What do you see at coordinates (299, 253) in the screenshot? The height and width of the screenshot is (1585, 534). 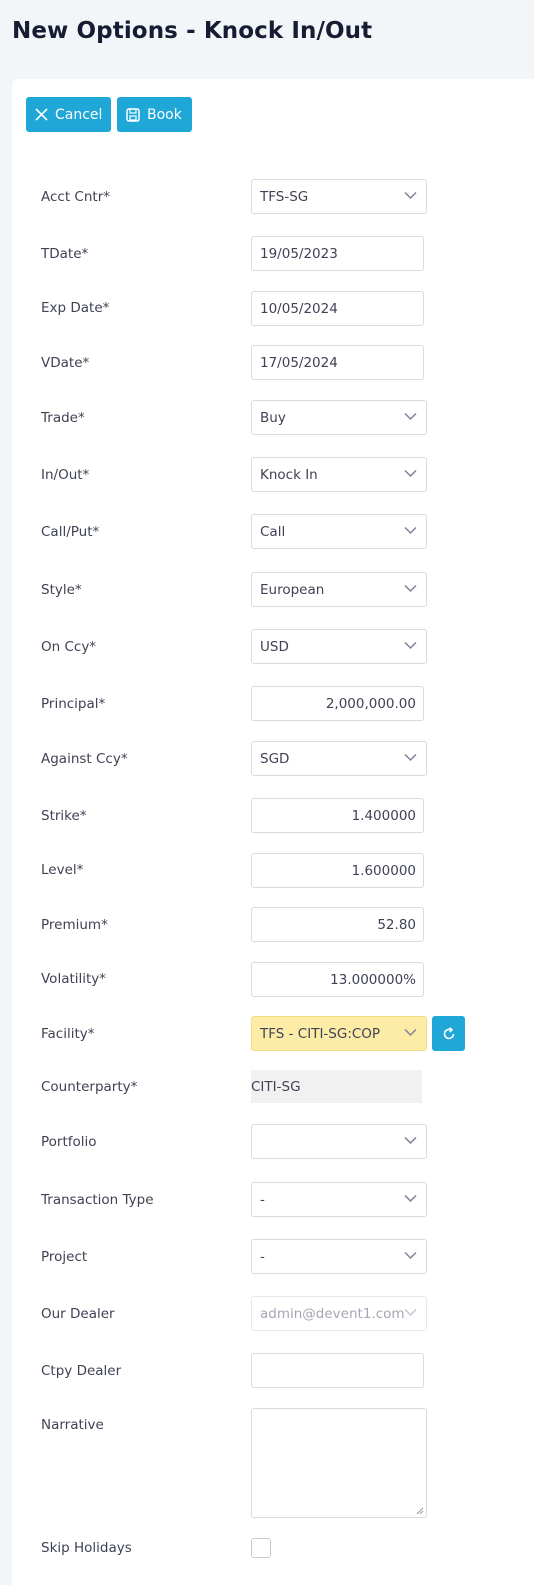 I see `tdate-value: 19/05/2023` at bounding box center [299, 253].